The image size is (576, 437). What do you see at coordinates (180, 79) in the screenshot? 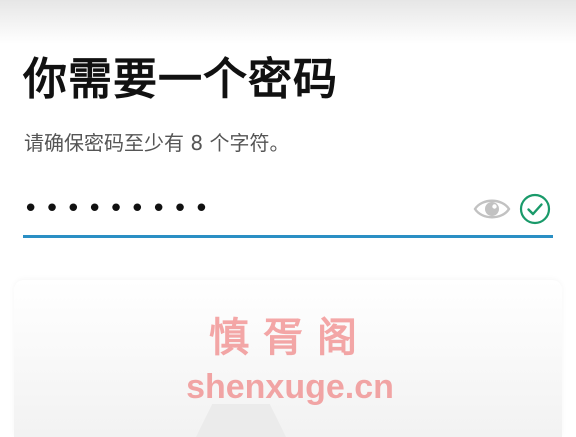
I see `page-title: 你需要一个密码` at bounding box center [180, 79].